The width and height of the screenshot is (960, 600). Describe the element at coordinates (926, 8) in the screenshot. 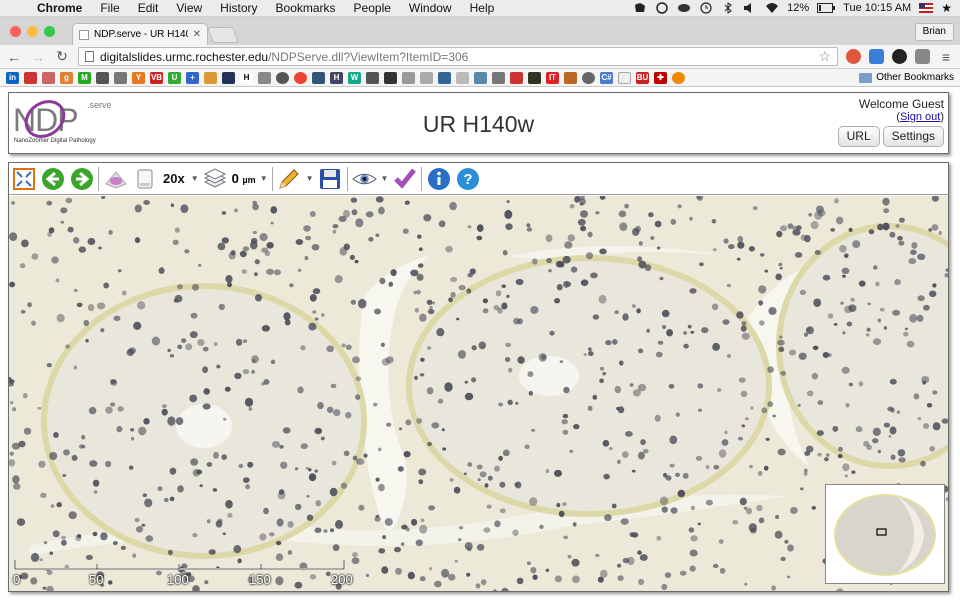

I see `flag-icon` at that location.